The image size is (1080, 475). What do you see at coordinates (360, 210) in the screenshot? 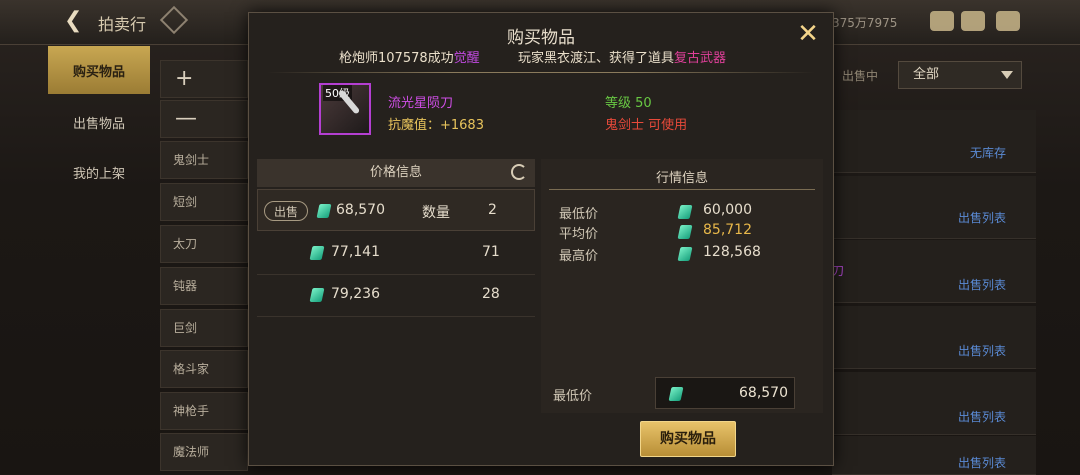
I see `price-value: 68,570` at bounding box center [360, 210].